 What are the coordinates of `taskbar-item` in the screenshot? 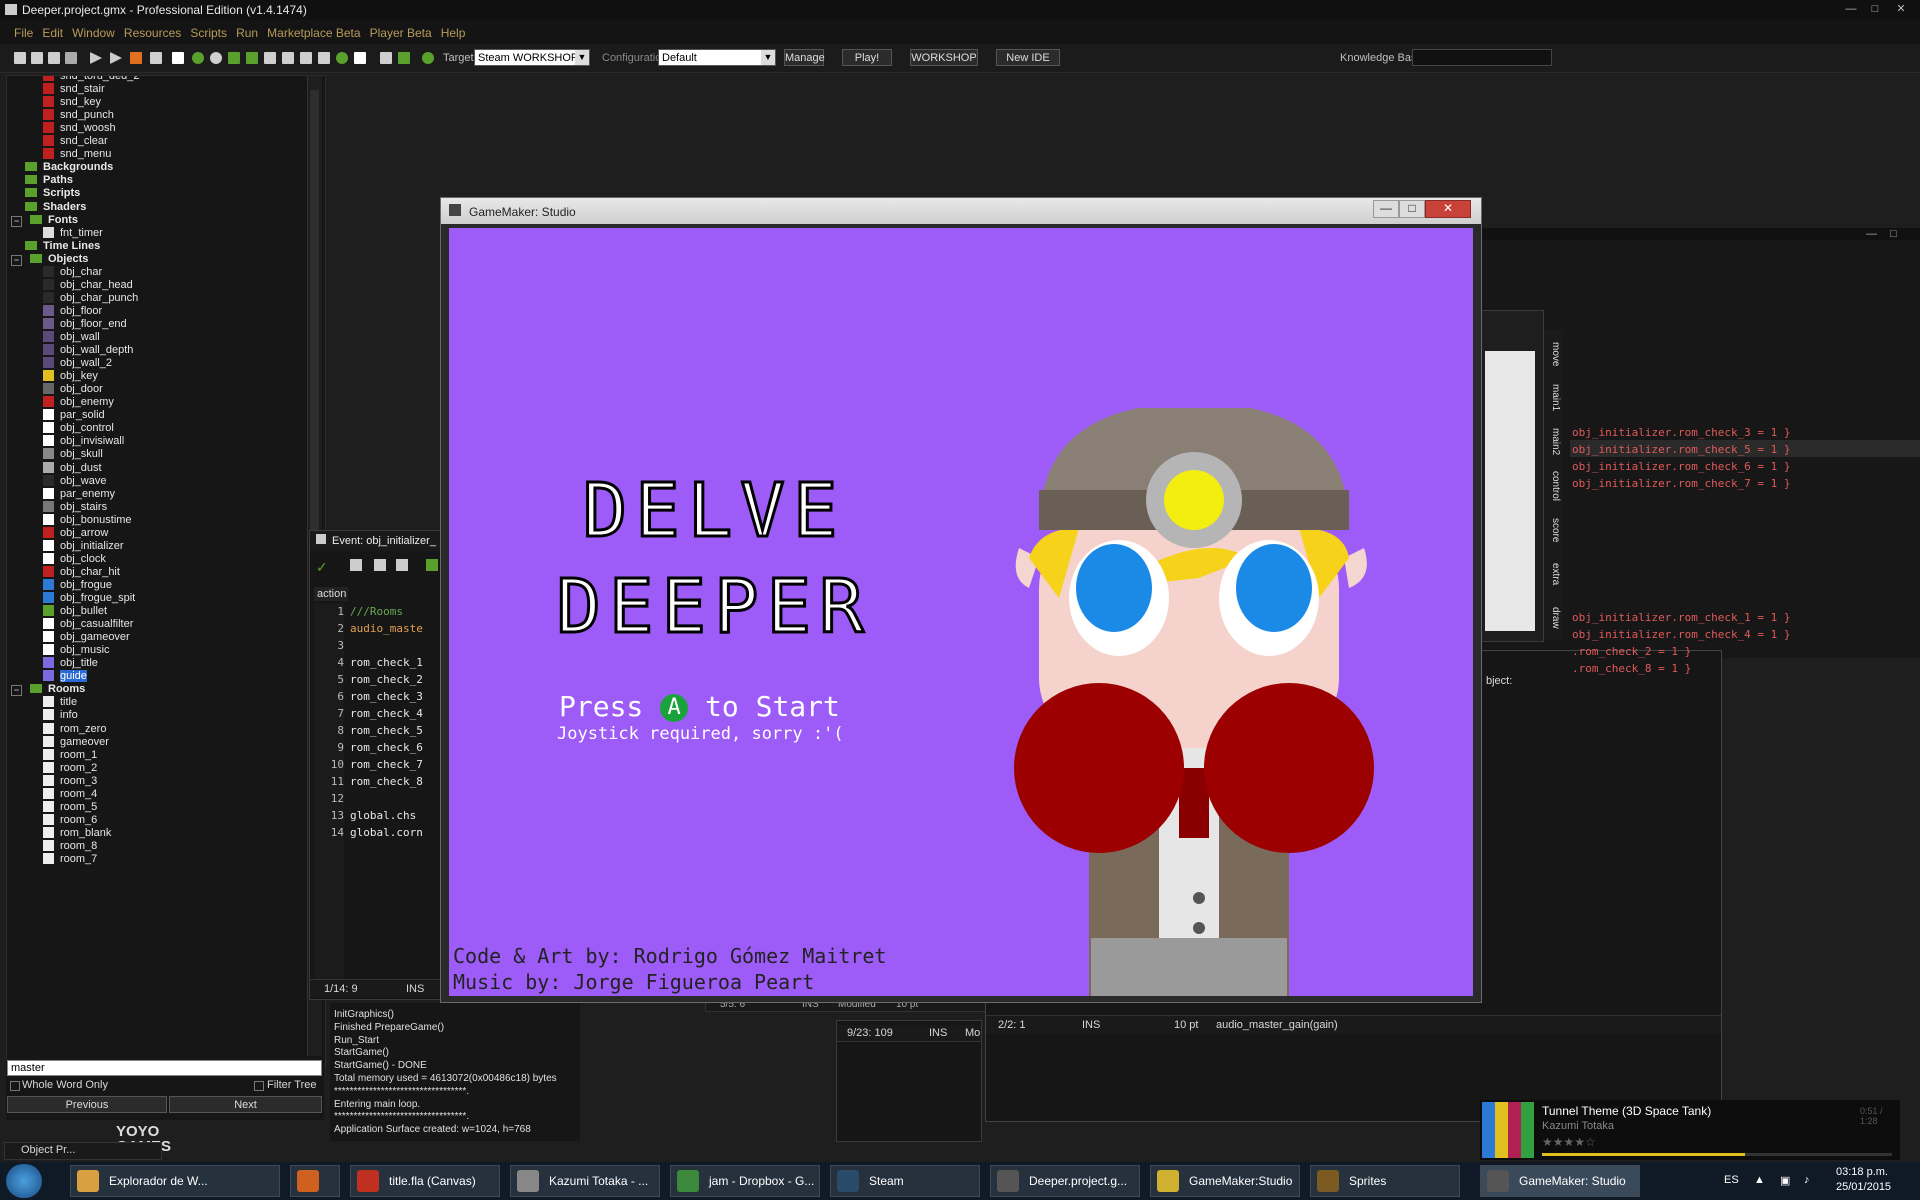 It's located at (315, 1181).